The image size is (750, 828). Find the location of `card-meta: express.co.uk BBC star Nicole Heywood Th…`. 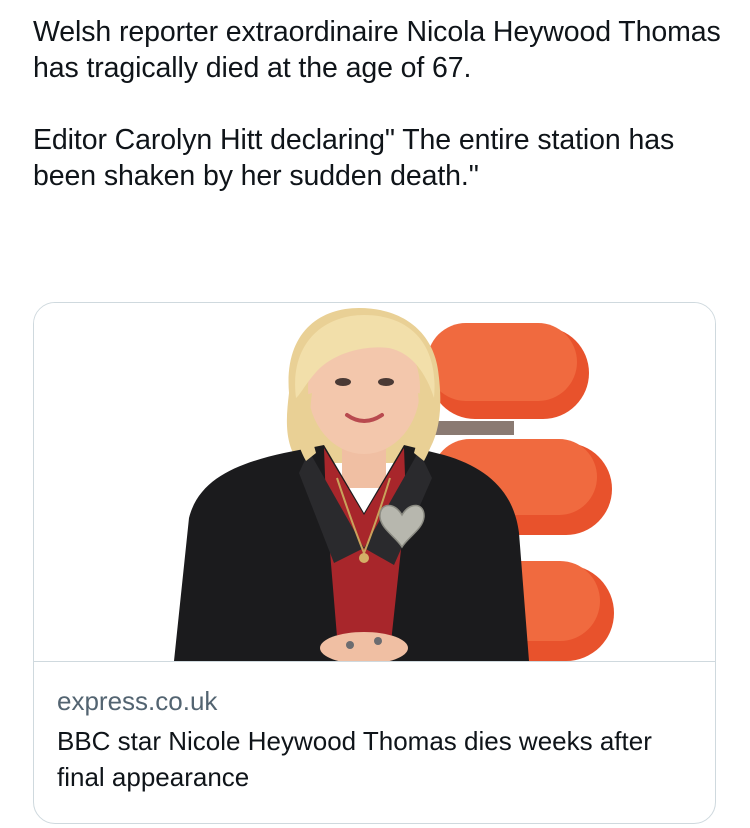

card-meta: express.co.uk BBC star Nicole Heywood Th… is located at coordinates (376, 739).